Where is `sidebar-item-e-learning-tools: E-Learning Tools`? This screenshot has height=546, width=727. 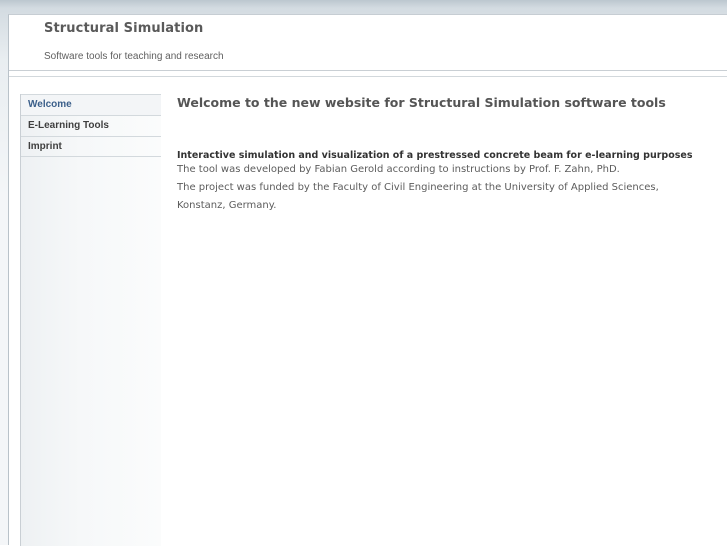
sidebar-item-e-learning-tools: E-Learning Tools is located at coordinates (91, 125).